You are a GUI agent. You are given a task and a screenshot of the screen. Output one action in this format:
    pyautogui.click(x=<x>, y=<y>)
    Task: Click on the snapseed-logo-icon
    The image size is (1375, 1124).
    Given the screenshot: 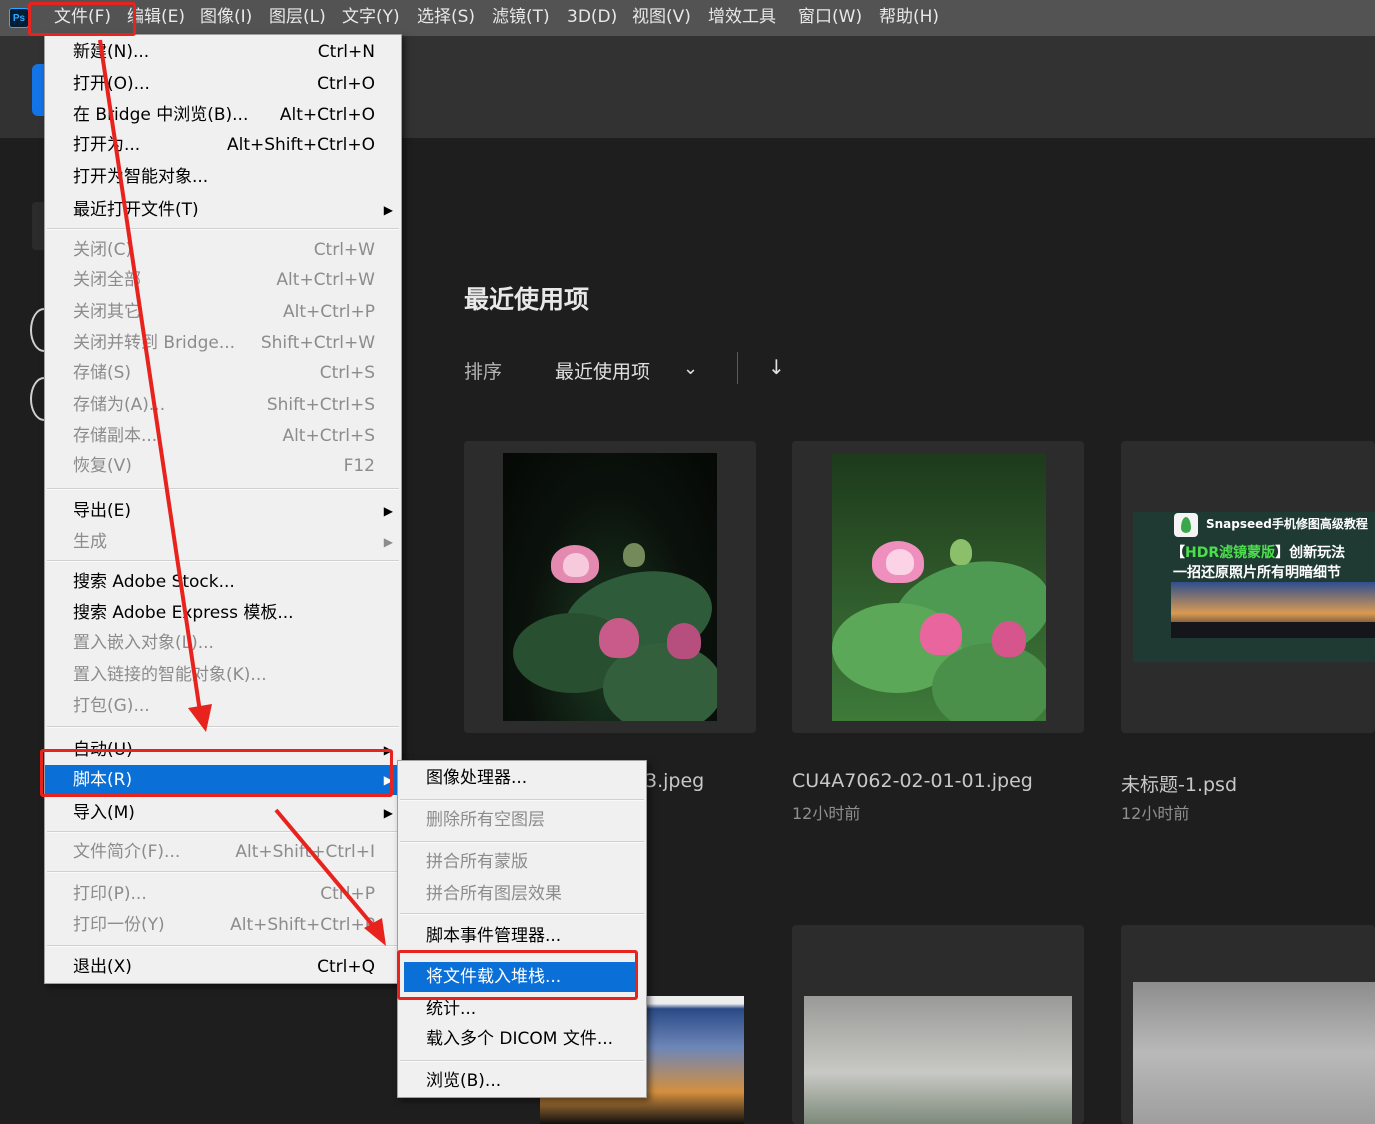 What is the action you would take?
    pyautogui.click(x=1186, y=525)
    